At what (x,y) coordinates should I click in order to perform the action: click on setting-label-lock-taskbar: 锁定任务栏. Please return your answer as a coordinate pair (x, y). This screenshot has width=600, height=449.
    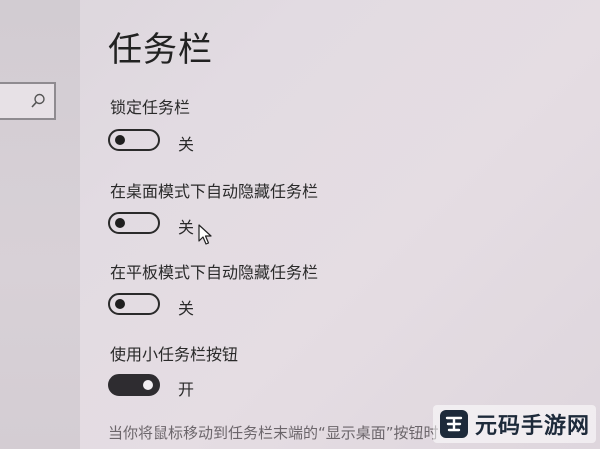
    Looking at the image, I should click on (150, 107).